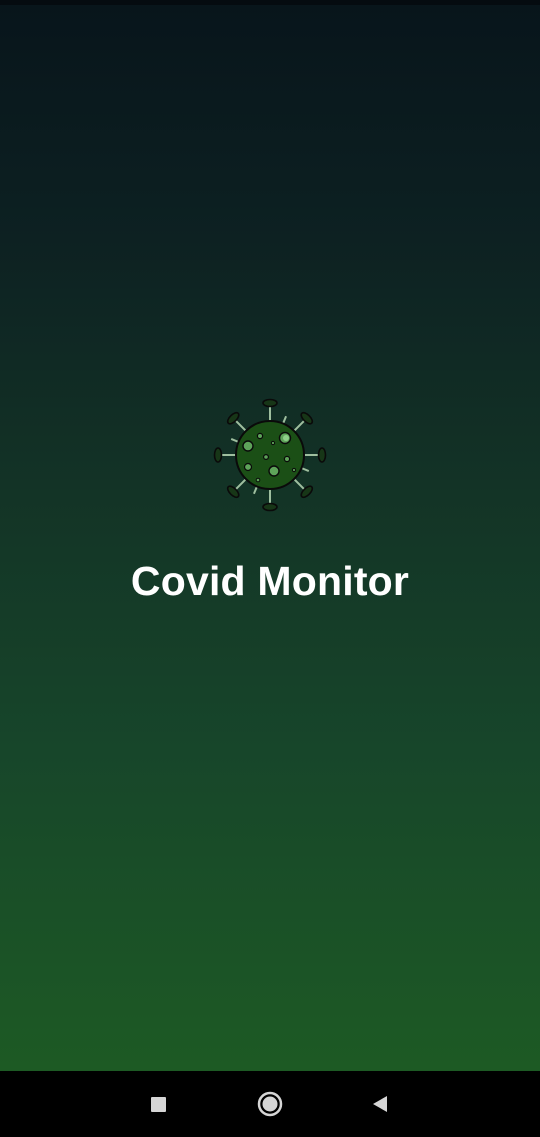 This screenshot has width=540, height=1137. I want to click on navigation-bar, so click(270, 1104).